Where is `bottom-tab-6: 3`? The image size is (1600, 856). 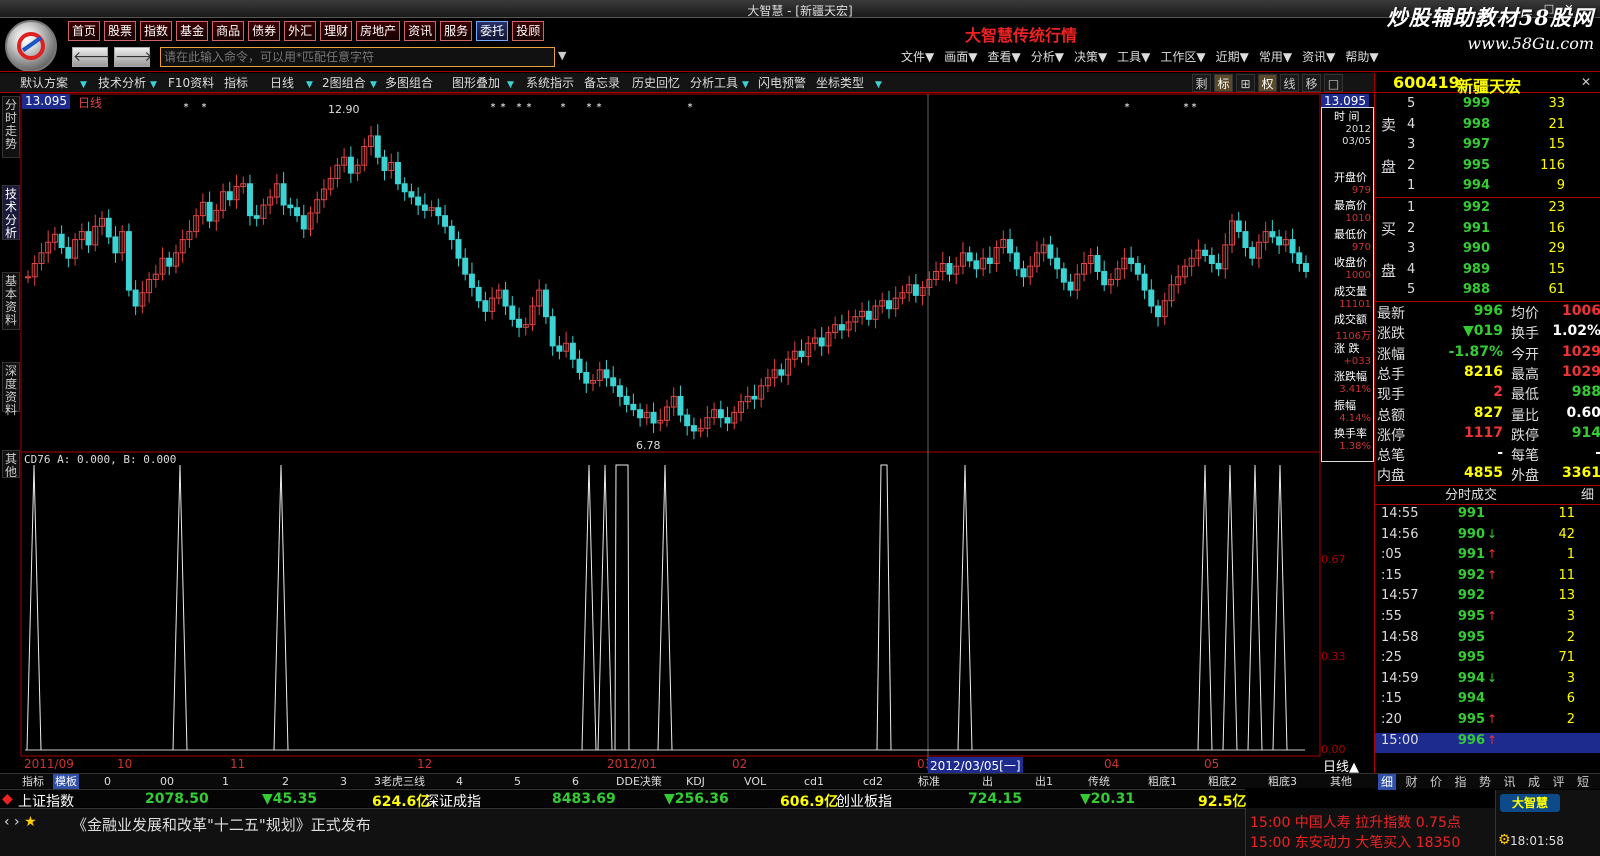
bottom-tab-6: 3 is located at coordinates (343, 781).